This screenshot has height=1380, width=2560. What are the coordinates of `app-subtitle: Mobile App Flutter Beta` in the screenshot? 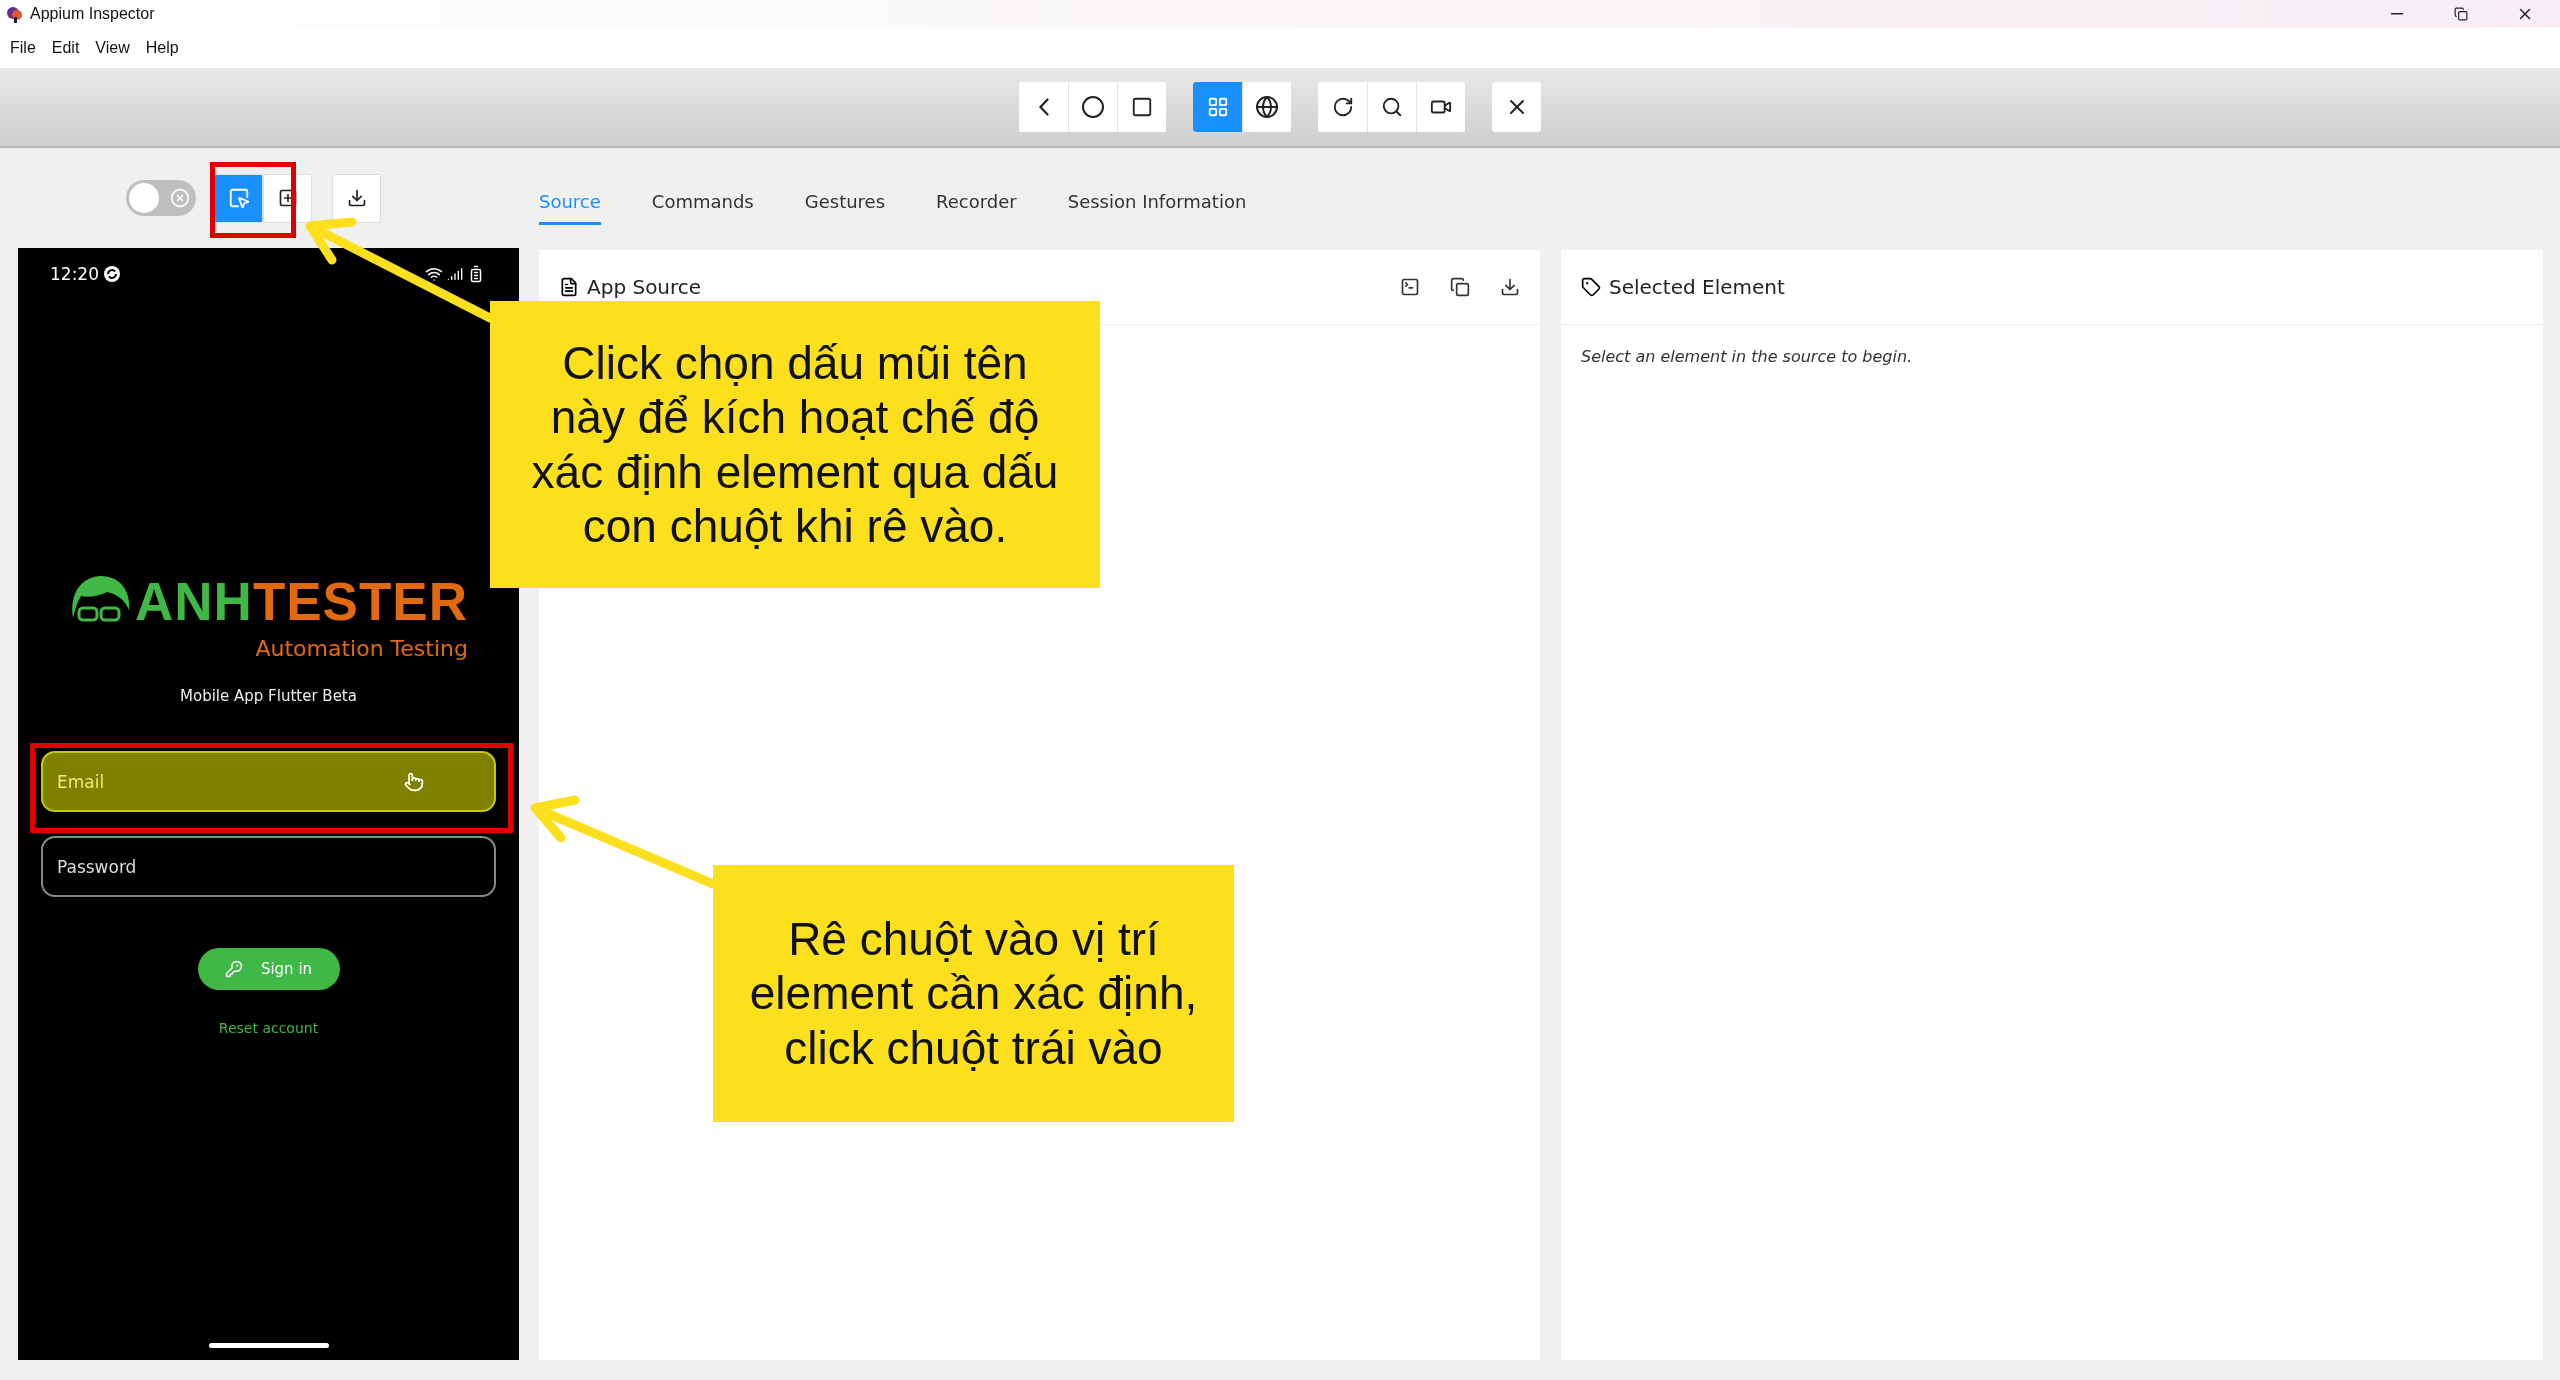 It's located at (268, 696).